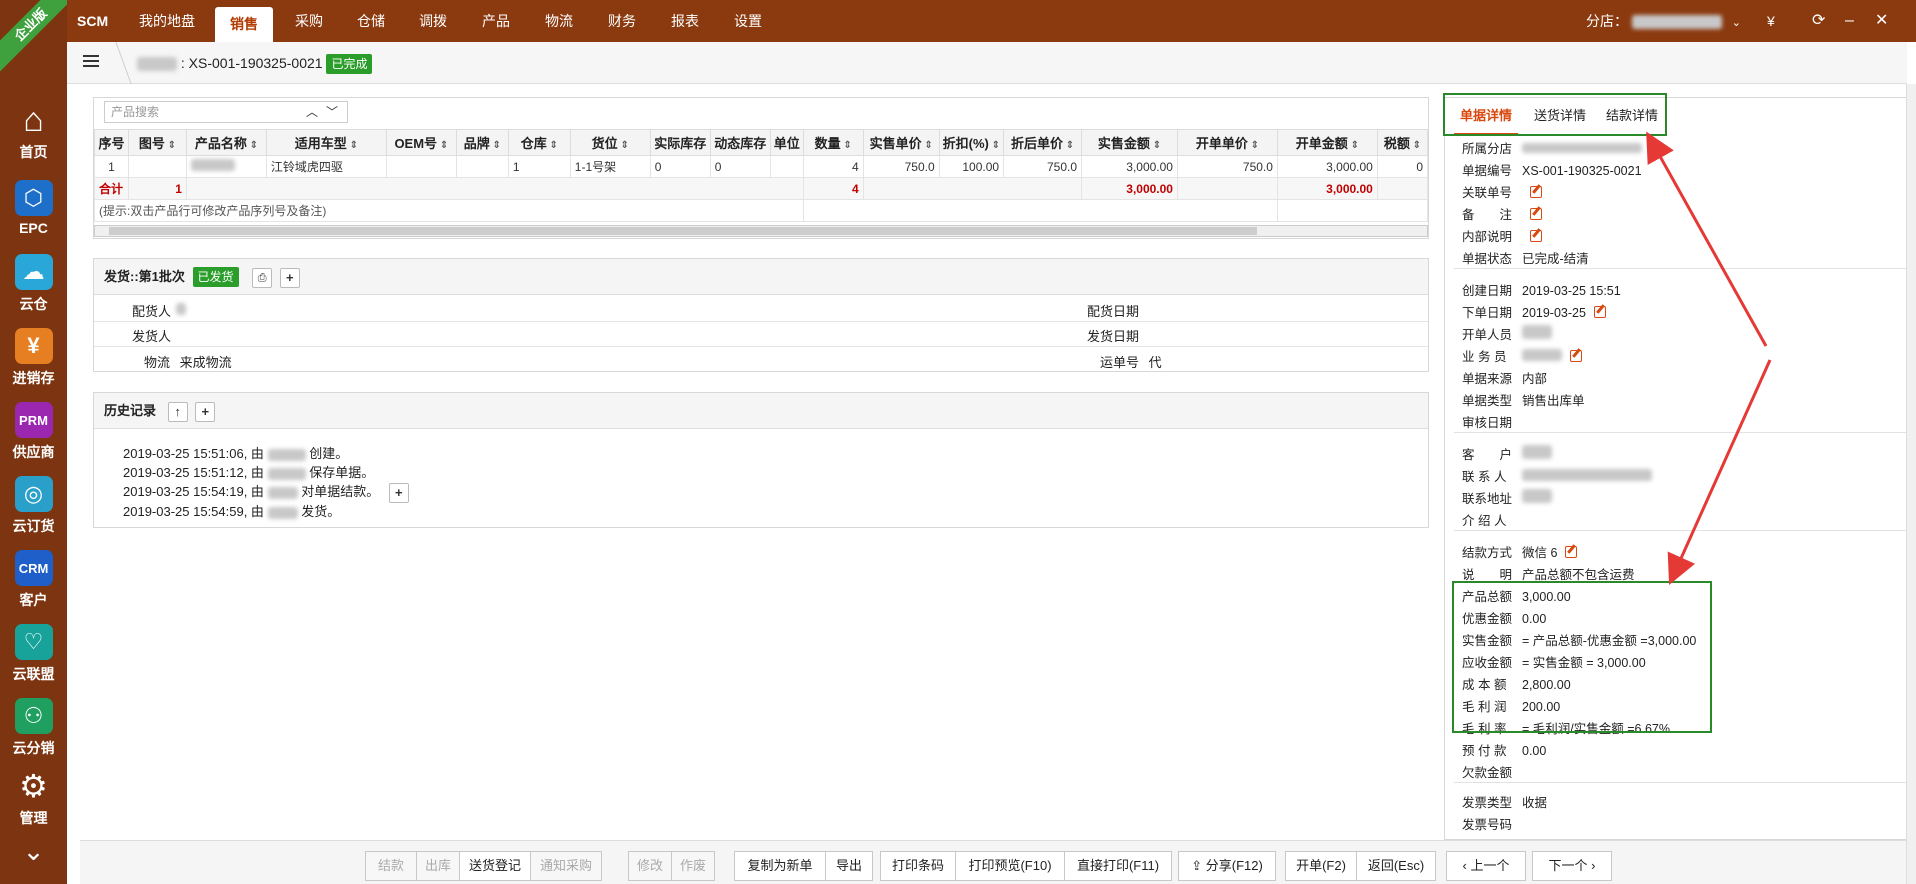 Image resolution: width=1916 pixels, height=884 pixels. I want to click on nav-purchase: 采购, so click(309, 21).